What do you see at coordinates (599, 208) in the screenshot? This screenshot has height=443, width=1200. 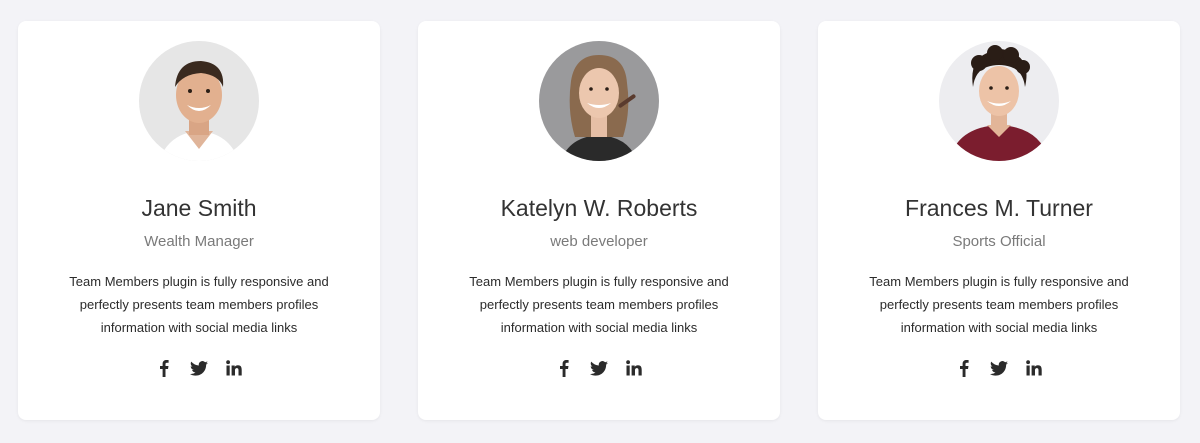 I see `member-name: Katelyn W. Roberts` at bounding box center [599, 208].